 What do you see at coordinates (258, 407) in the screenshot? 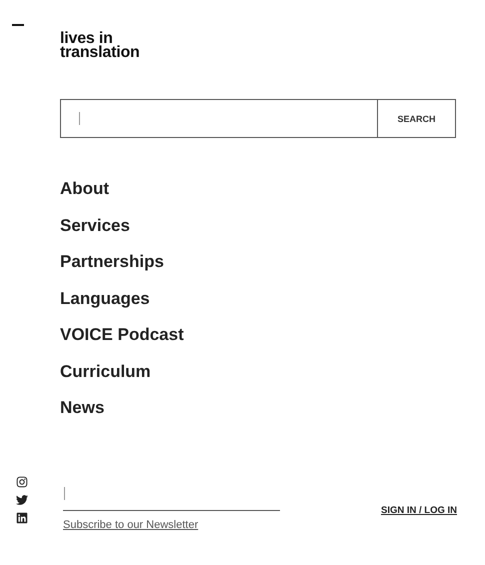
I see `nav-link: News` at bounding box center [258, 407].